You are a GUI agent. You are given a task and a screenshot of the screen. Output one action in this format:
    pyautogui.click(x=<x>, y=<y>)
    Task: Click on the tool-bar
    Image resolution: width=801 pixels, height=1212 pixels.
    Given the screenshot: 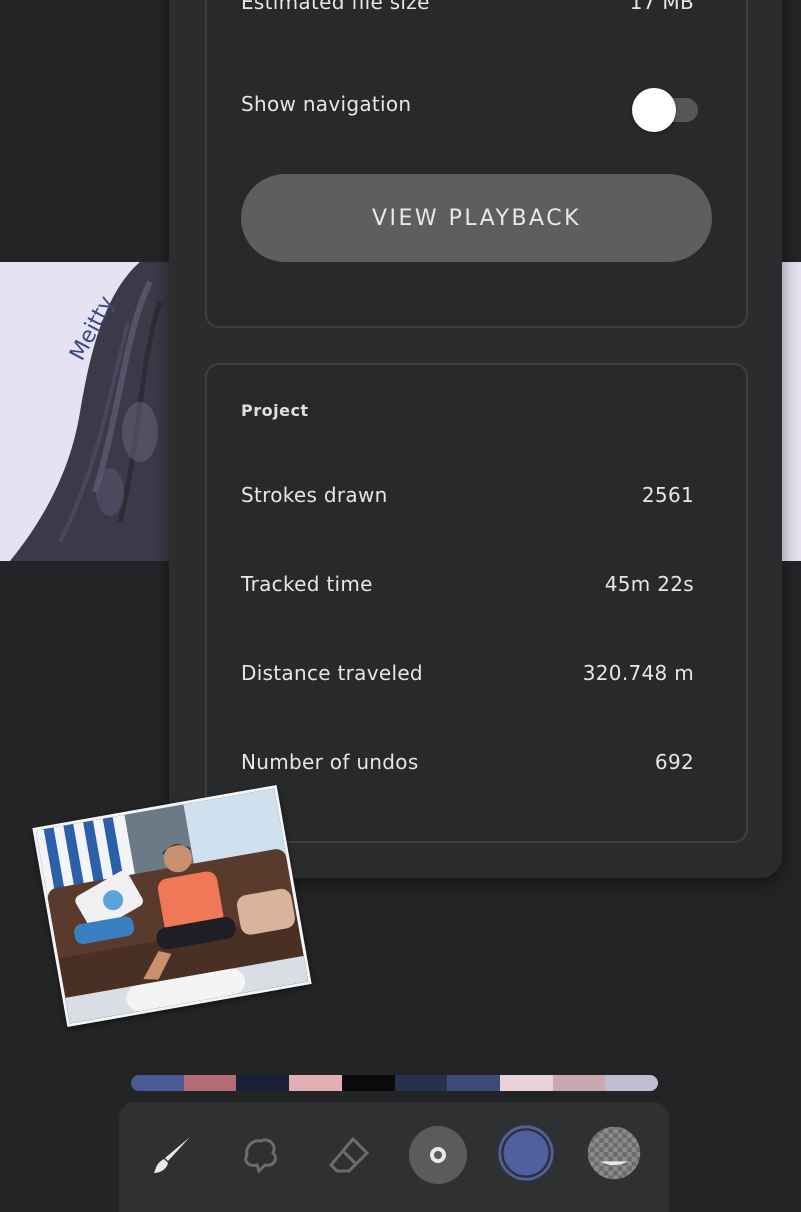 What is the action you would take?
    pyautogui.click(x=394, y=1157)
    